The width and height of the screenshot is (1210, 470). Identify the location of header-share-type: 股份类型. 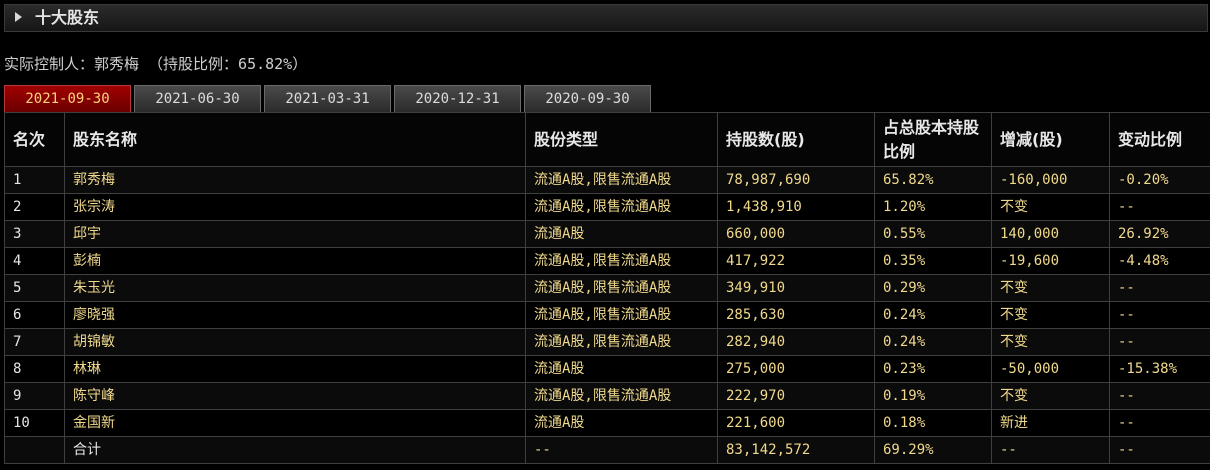
(621, 139).